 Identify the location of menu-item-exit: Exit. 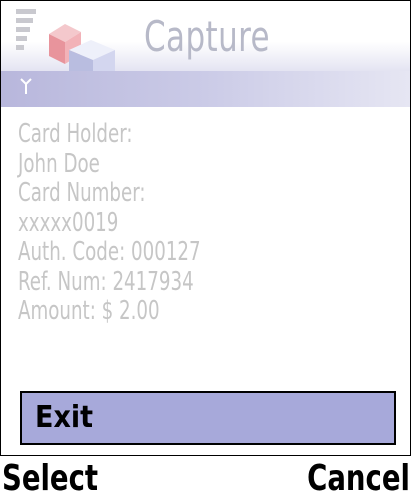
(208, 418).